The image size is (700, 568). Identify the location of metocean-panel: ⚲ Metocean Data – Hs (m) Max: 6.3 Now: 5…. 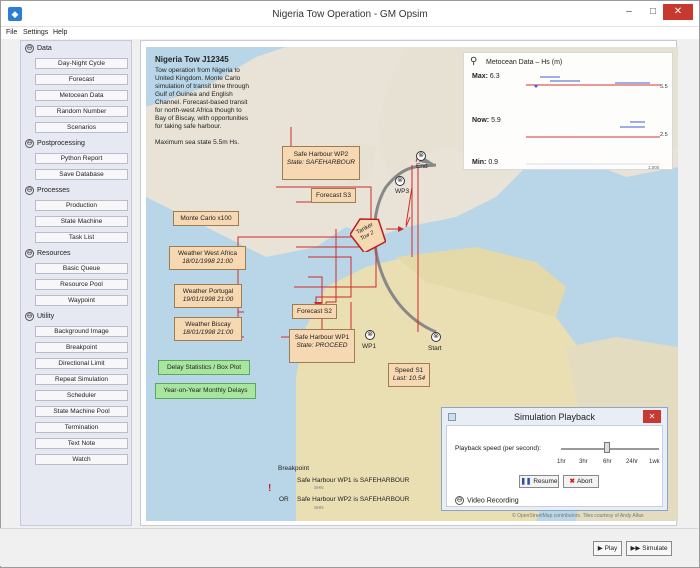
(568, 111).